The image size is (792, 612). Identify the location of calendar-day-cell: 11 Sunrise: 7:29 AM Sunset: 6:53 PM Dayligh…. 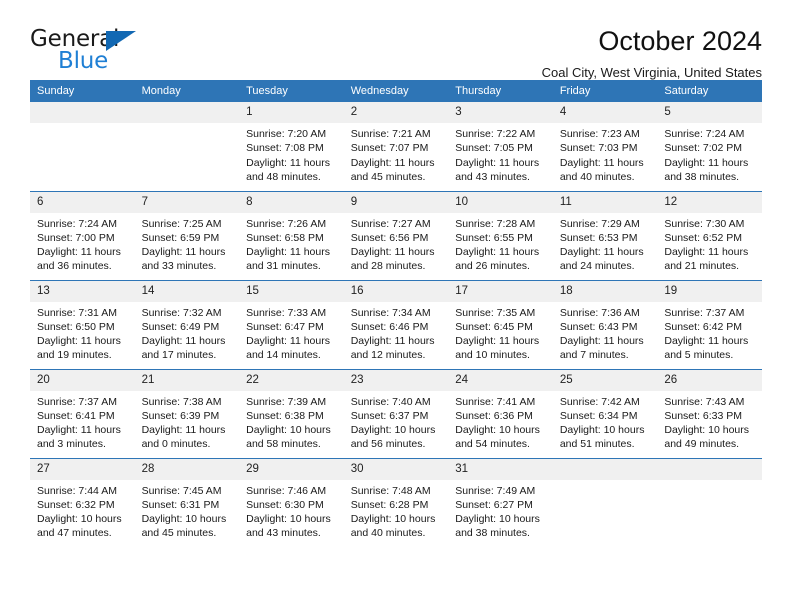
(605, 235).